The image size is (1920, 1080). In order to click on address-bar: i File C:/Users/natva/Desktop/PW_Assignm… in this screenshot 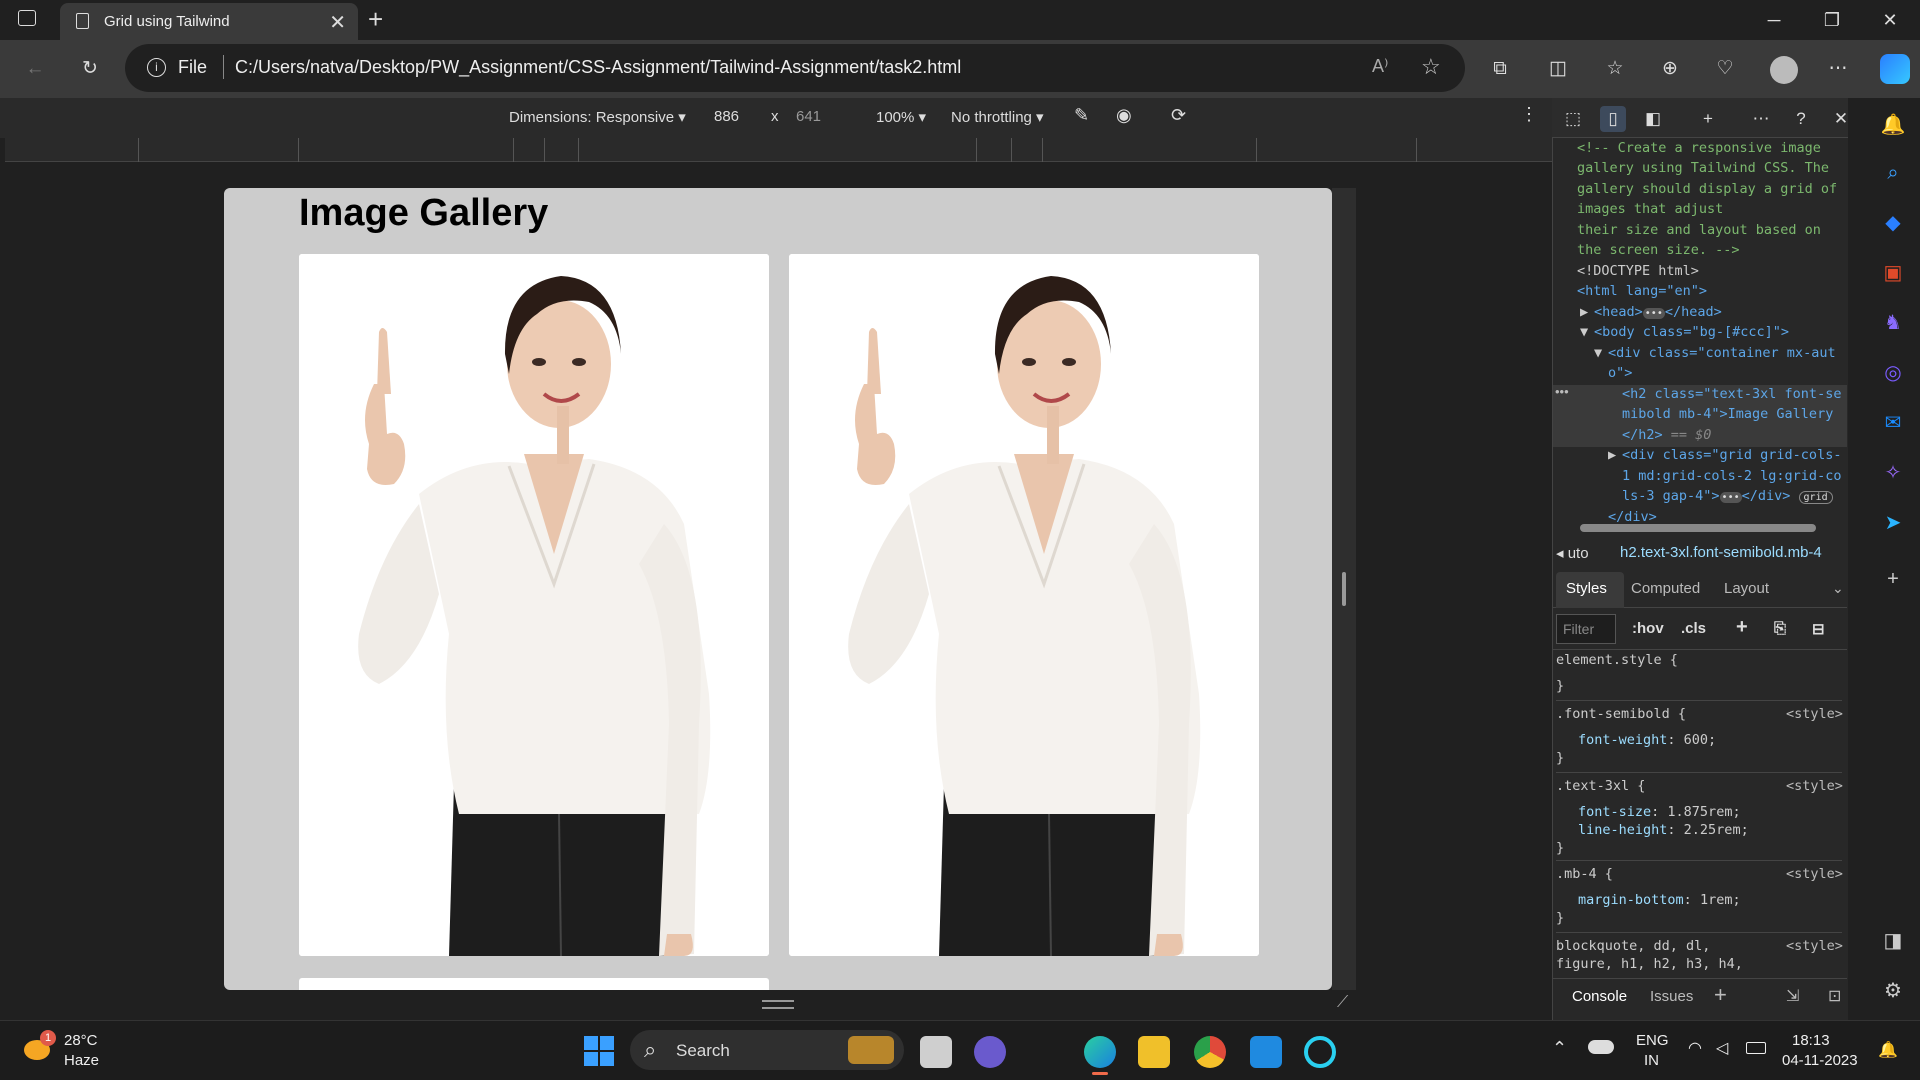, I will do `click(795, 68)`.